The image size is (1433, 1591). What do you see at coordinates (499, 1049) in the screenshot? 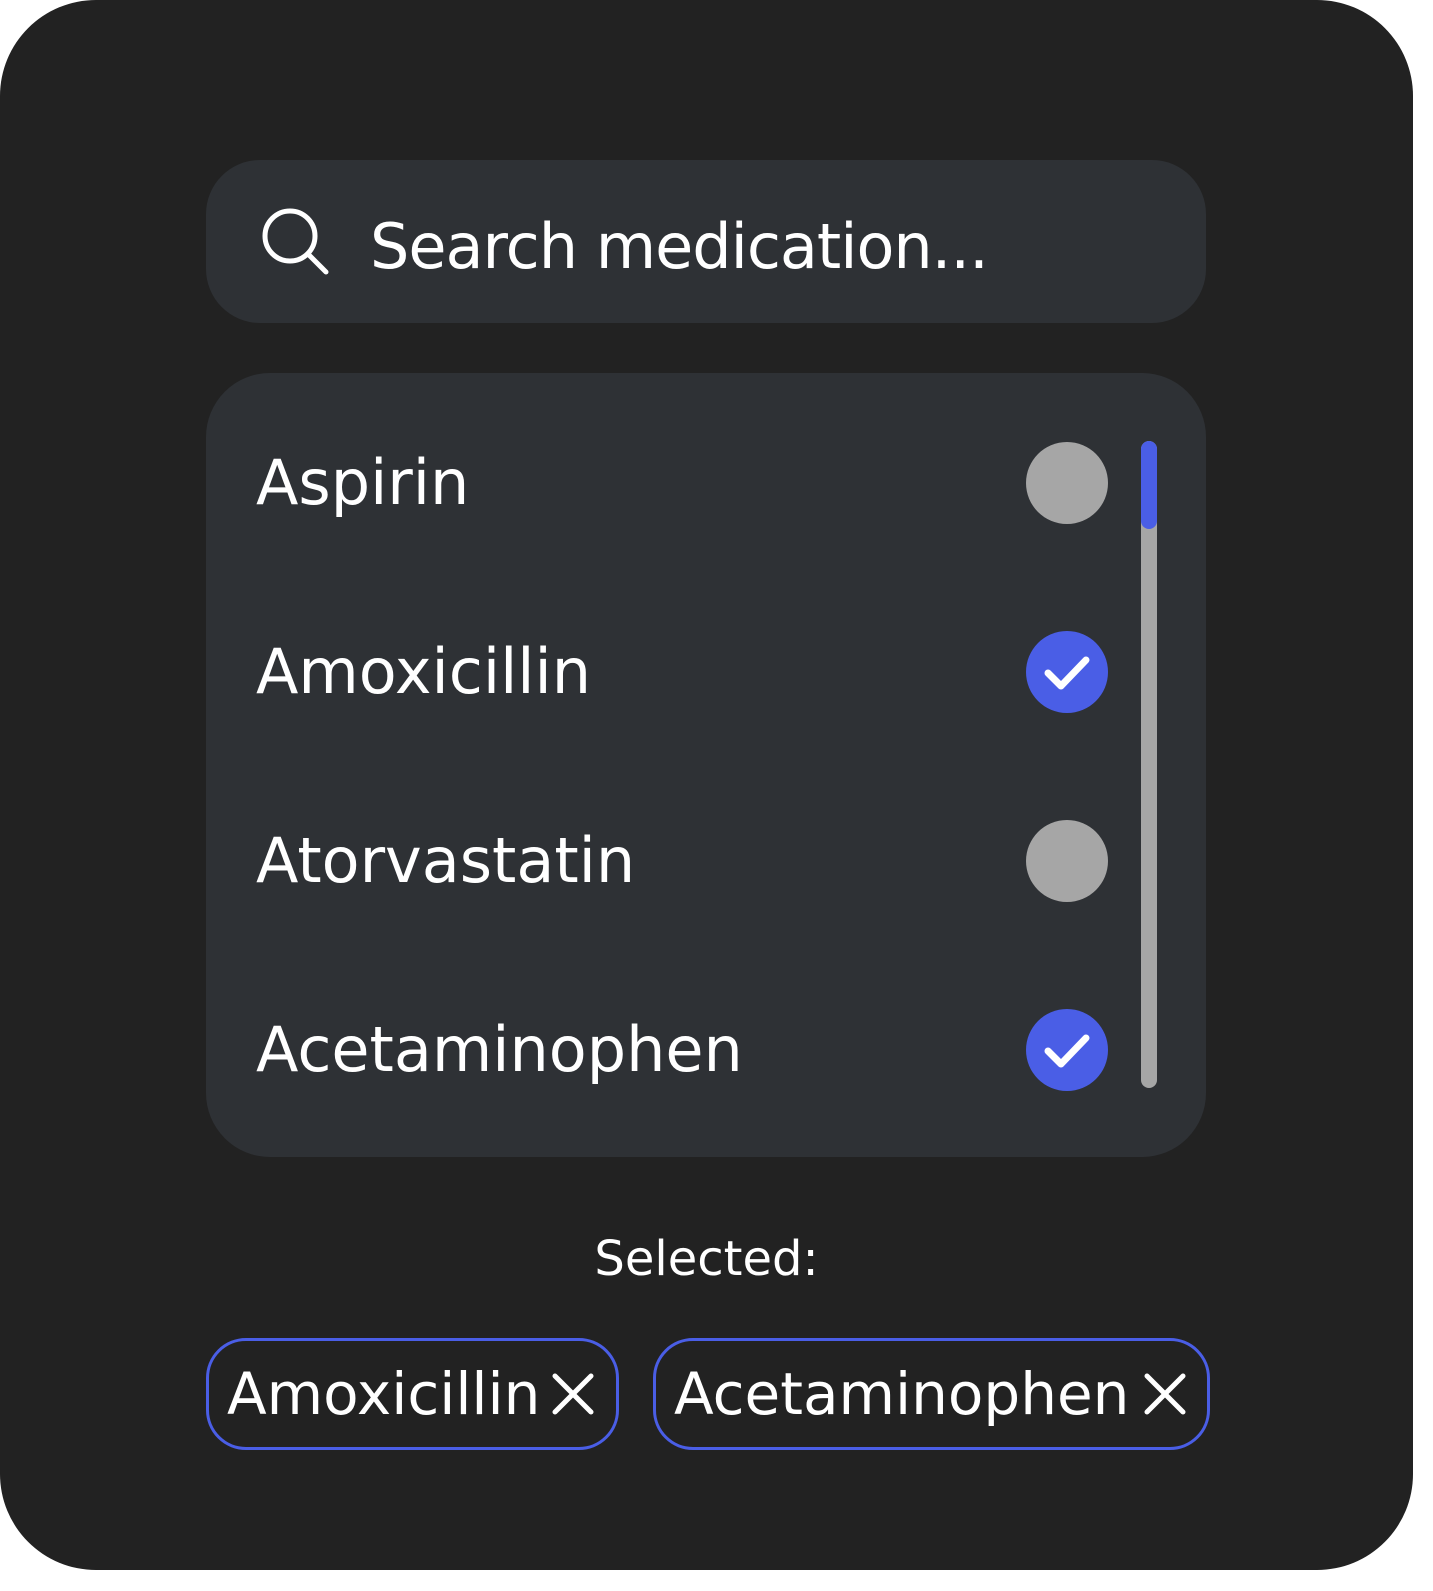
I see `list-item-label: Acetaminophen` at bounding box center [499, 1049].